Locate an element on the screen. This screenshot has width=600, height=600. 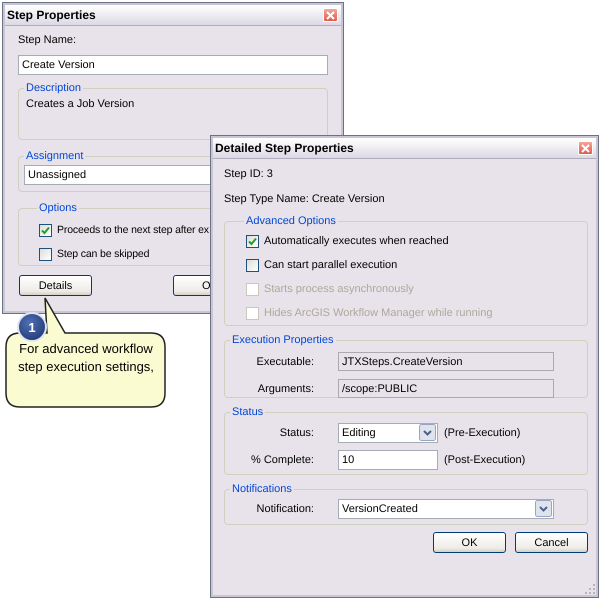
field-label: Notification: is located at coordinates (285, 508).